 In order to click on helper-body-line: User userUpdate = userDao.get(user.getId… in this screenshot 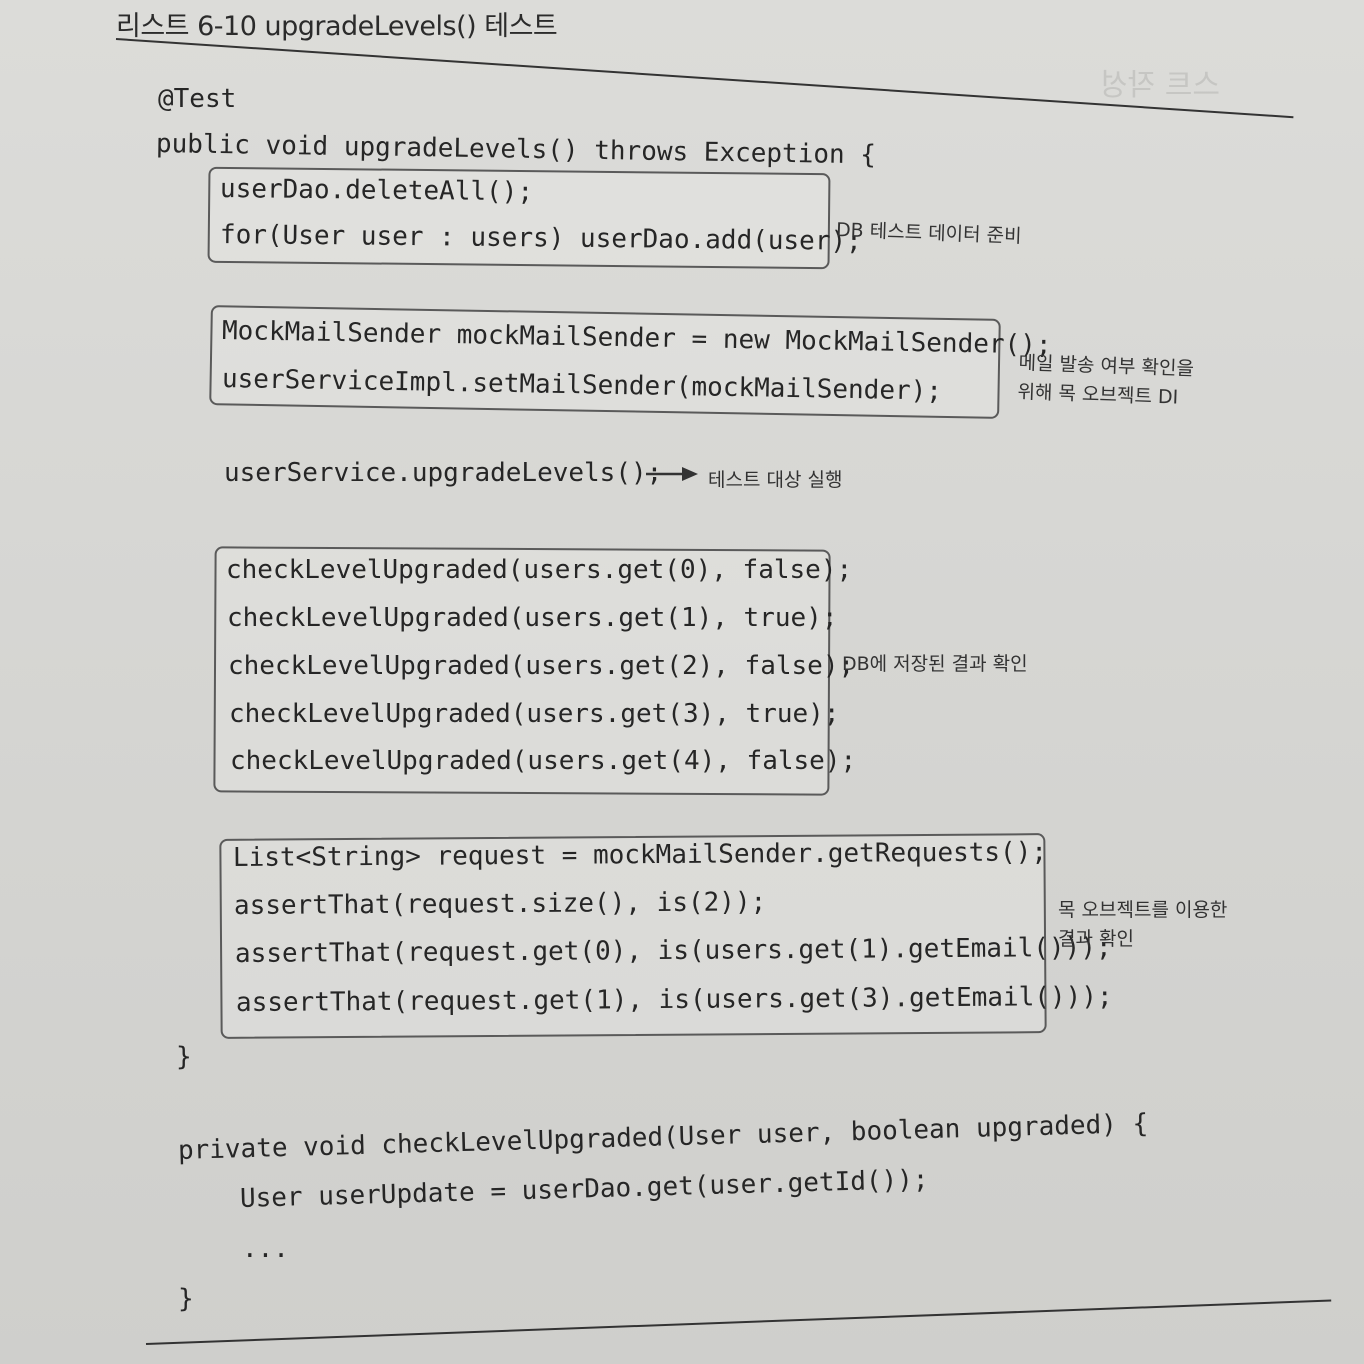, I will do `click(584, 1189)`.